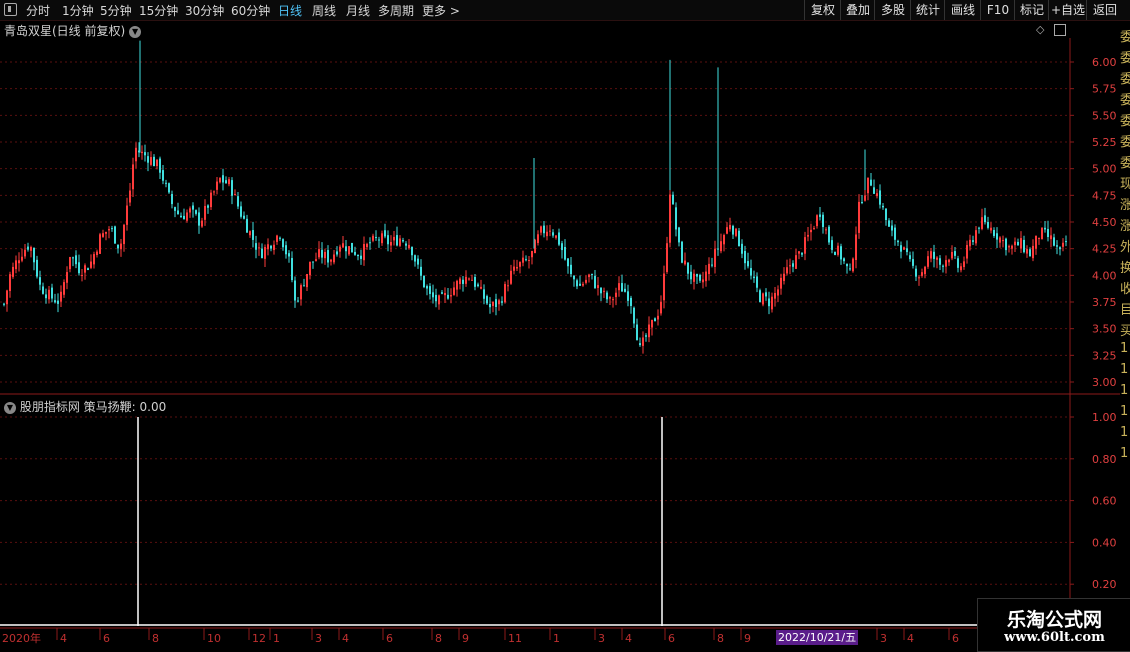  I want to click on right-info-strip: 委委委委委委委现涨涨外换收目买111111, so click(1125, 325).